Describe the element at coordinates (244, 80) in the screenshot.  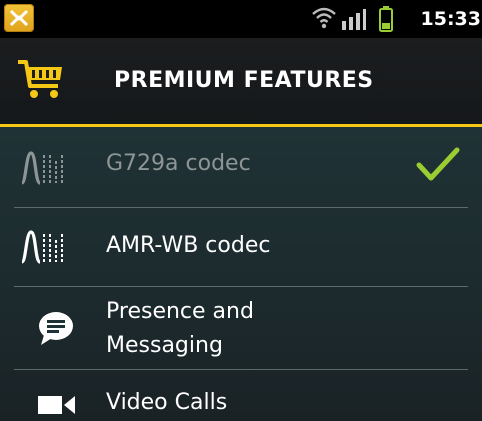
I see `page-title: PREMIUM FEATURES` at that location.